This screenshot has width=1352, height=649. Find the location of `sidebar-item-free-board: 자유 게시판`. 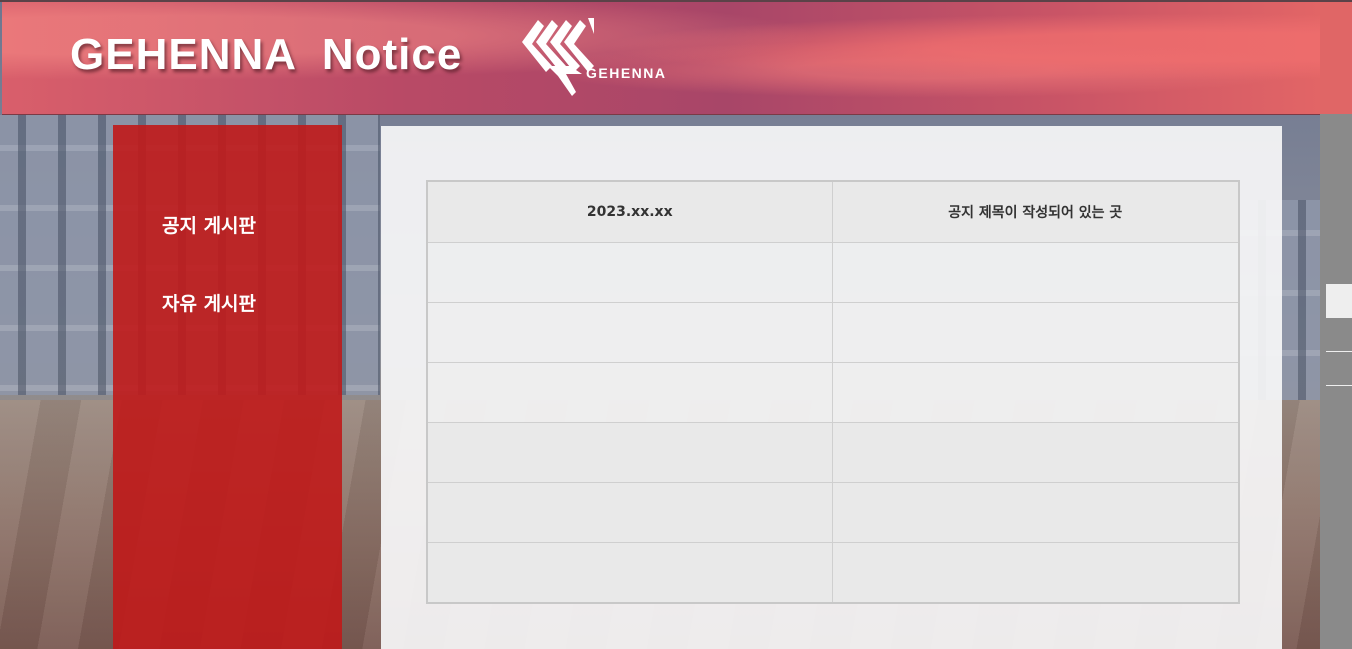

sidebar-item-free-board: 자유 게시판 is located at coordinates (209, 302).